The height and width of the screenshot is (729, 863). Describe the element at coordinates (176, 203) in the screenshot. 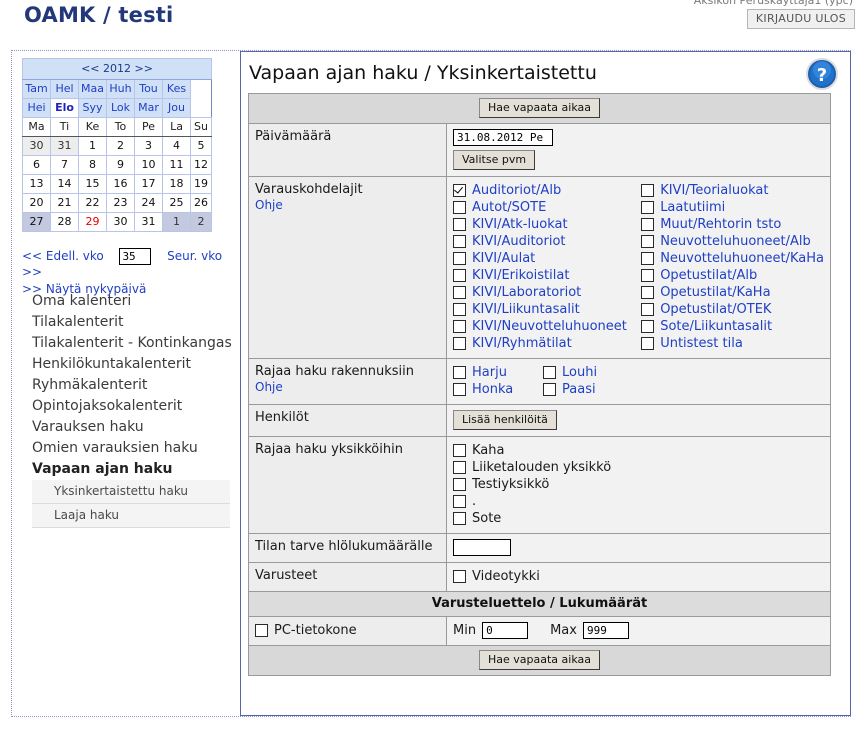

I see `calendar-day-cell: 25` at that location.